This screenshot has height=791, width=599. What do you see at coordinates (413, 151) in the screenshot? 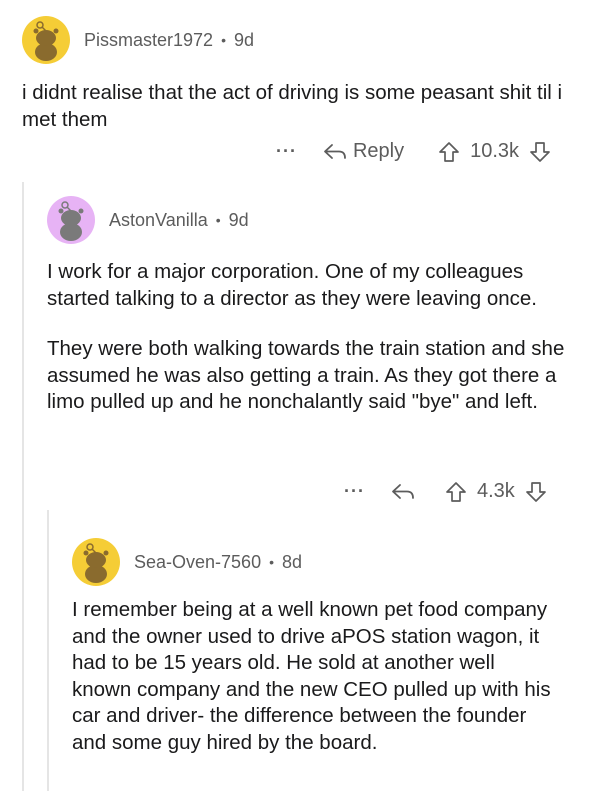
I see `comment-actions: ··· Reply 10.3k` at bounding box center [413, 151].